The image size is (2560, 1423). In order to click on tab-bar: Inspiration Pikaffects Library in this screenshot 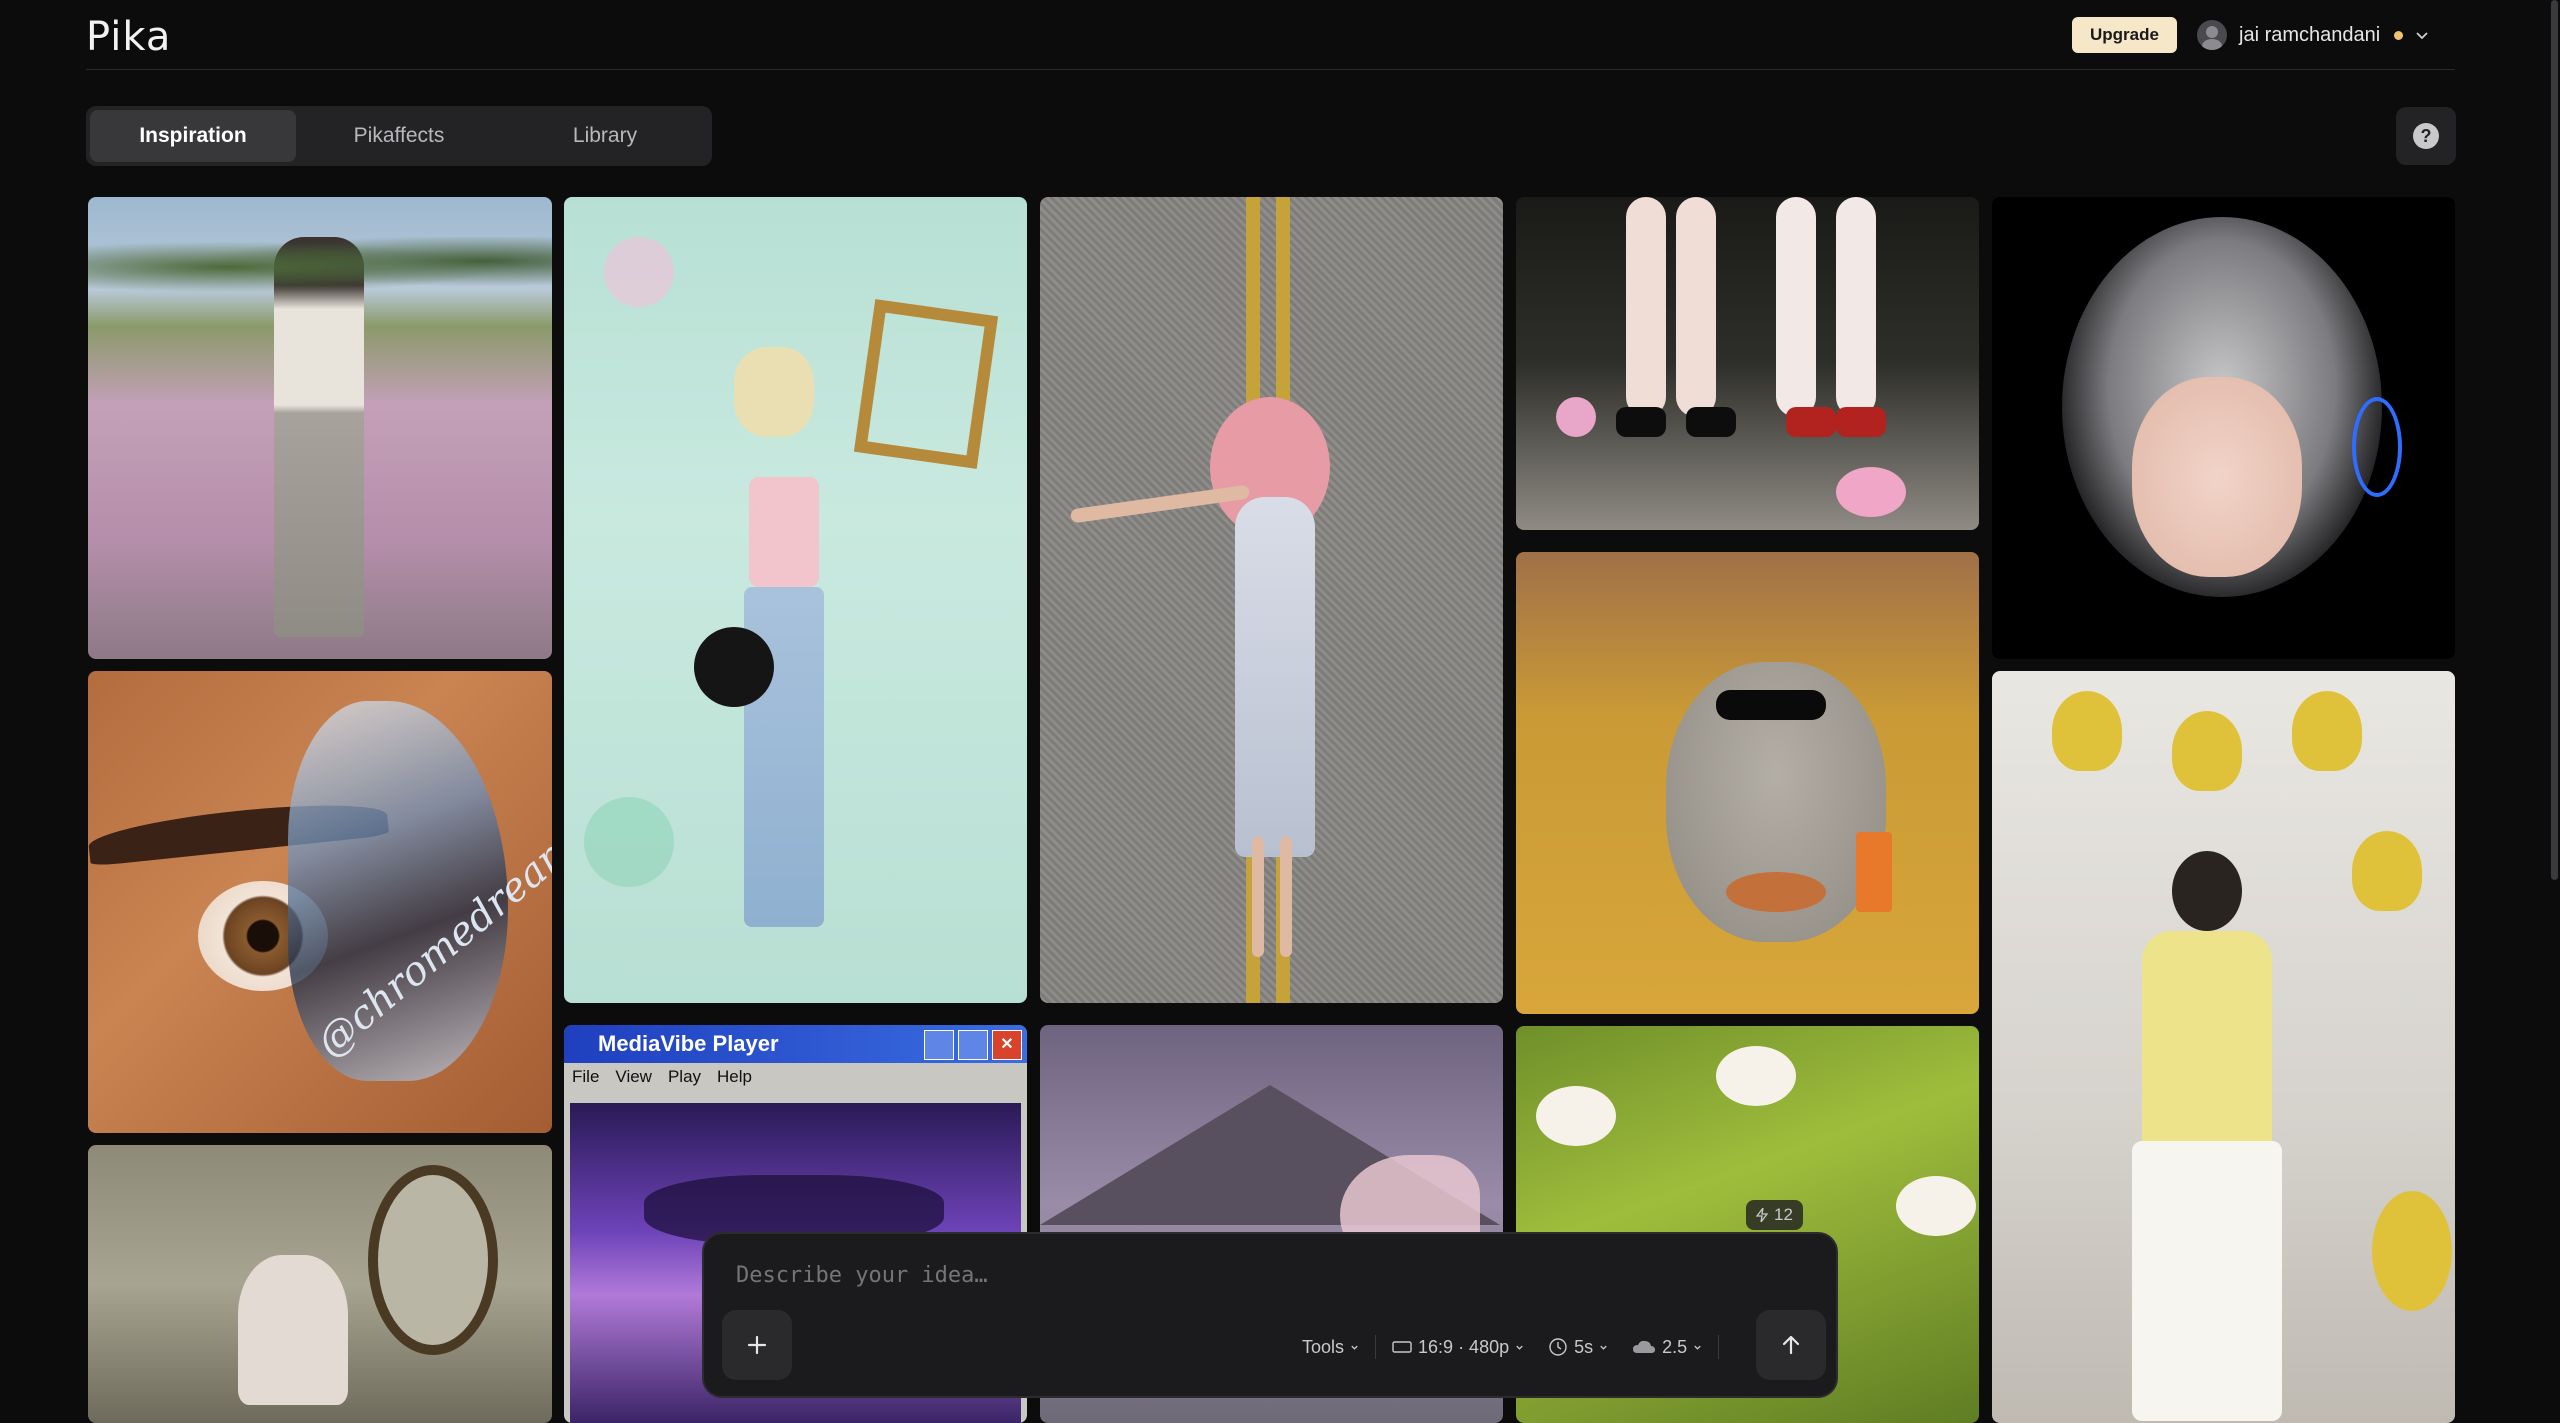, I will do `click(399, 136)`.